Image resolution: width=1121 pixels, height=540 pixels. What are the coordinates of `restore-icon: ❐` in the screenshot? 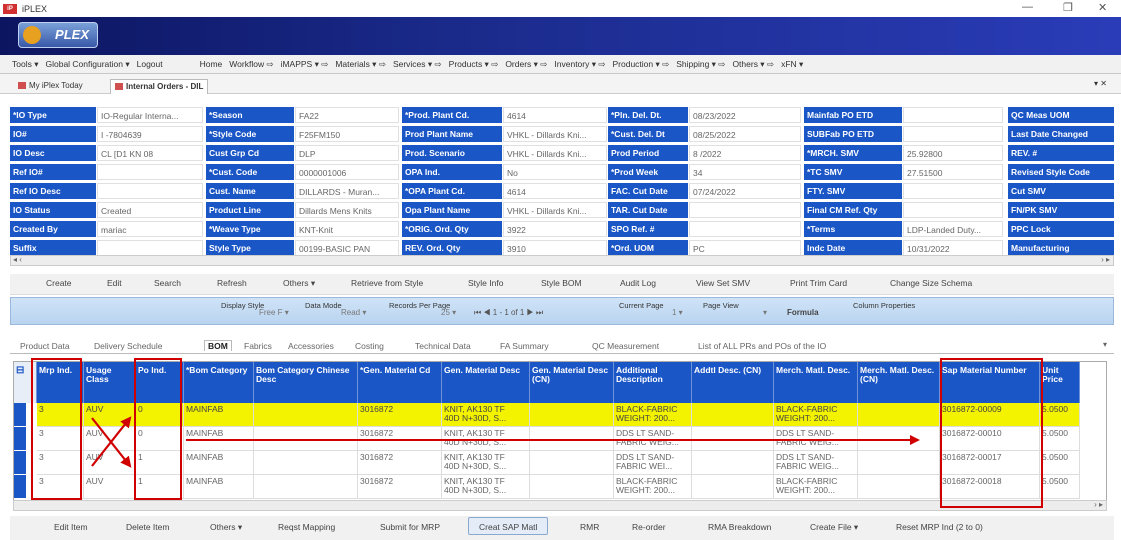 It's located at (1068, 7).